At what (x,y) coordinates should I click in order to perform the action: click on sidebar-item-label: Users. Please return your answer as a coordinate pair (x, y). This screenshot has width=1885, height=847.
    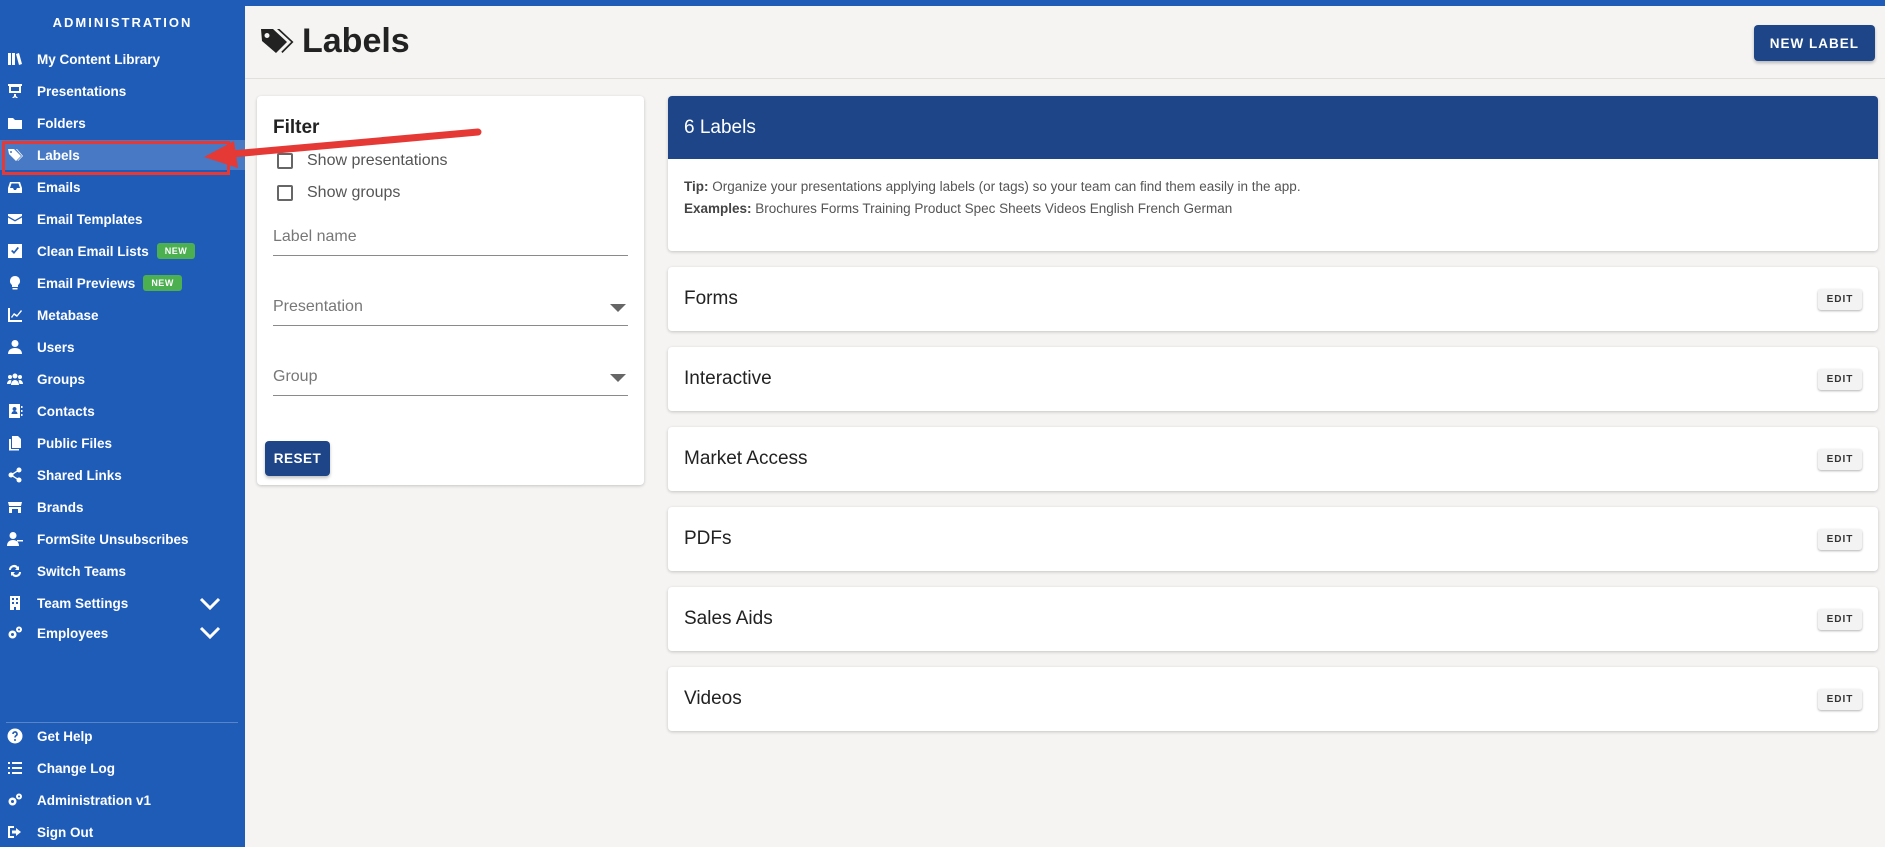
    Looking at the image, I should click on (56, 347).